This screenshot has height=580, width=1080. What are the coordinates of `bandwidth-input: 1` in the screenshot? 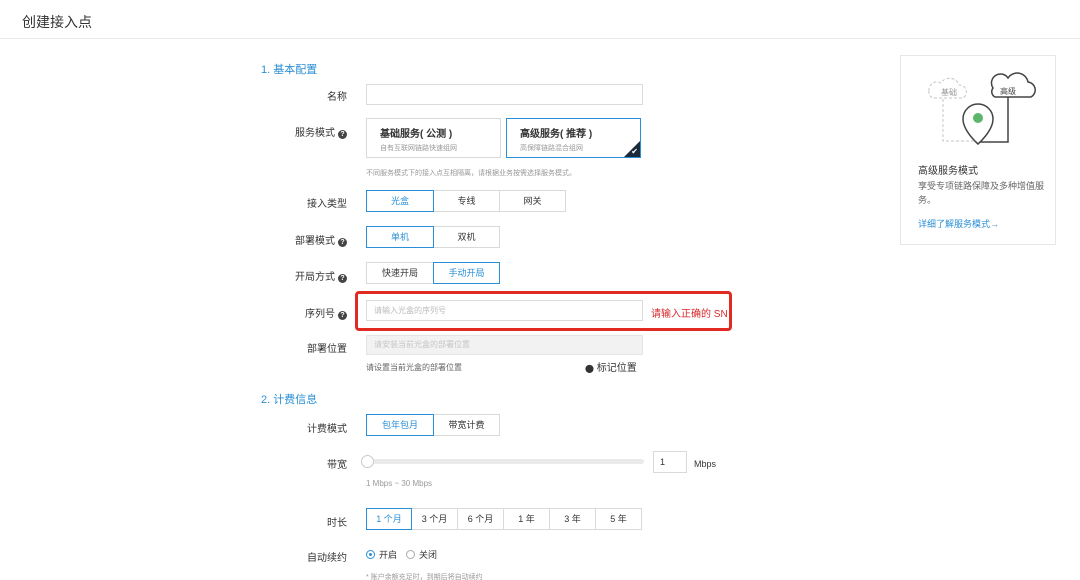 It's located at (670, 462).